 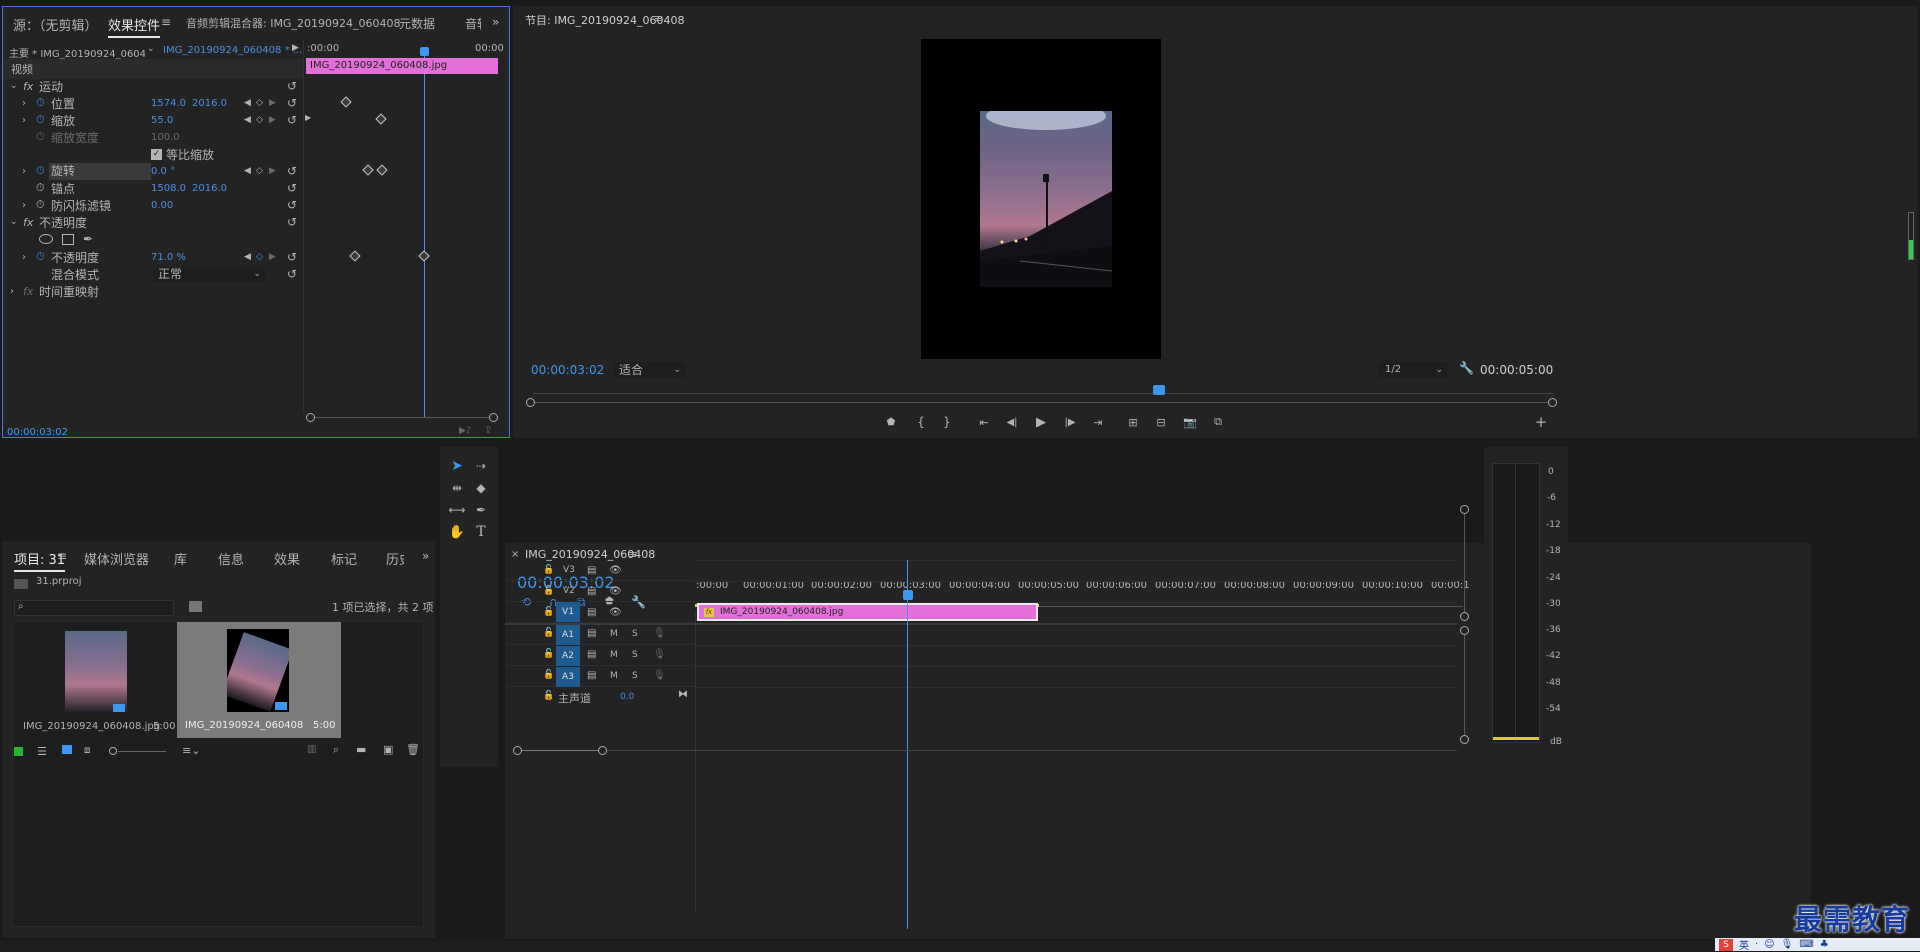 What do you see at coordinates (310, 417) in the screenshot?
I see `mini-scroll-start-handle` at bounding box center [310, 417].